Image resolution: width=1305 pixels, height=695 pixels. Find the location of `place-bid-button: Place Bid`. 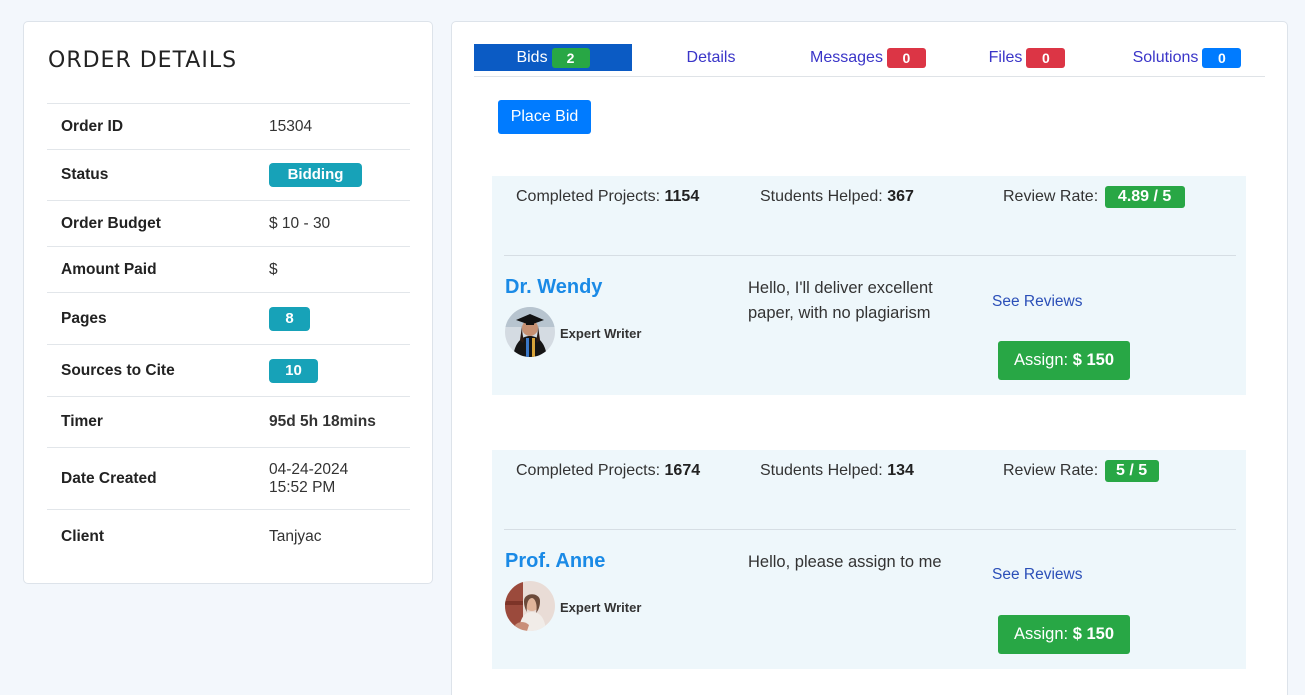

place-bid-button: Place Bid is located at coordinates (544, 117).